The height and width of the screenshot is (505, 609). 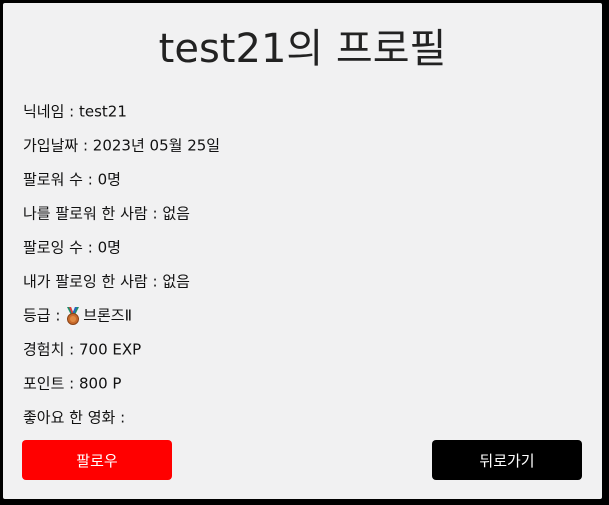 I want to click on field-label: 경험치, so click(x=44, y=349).